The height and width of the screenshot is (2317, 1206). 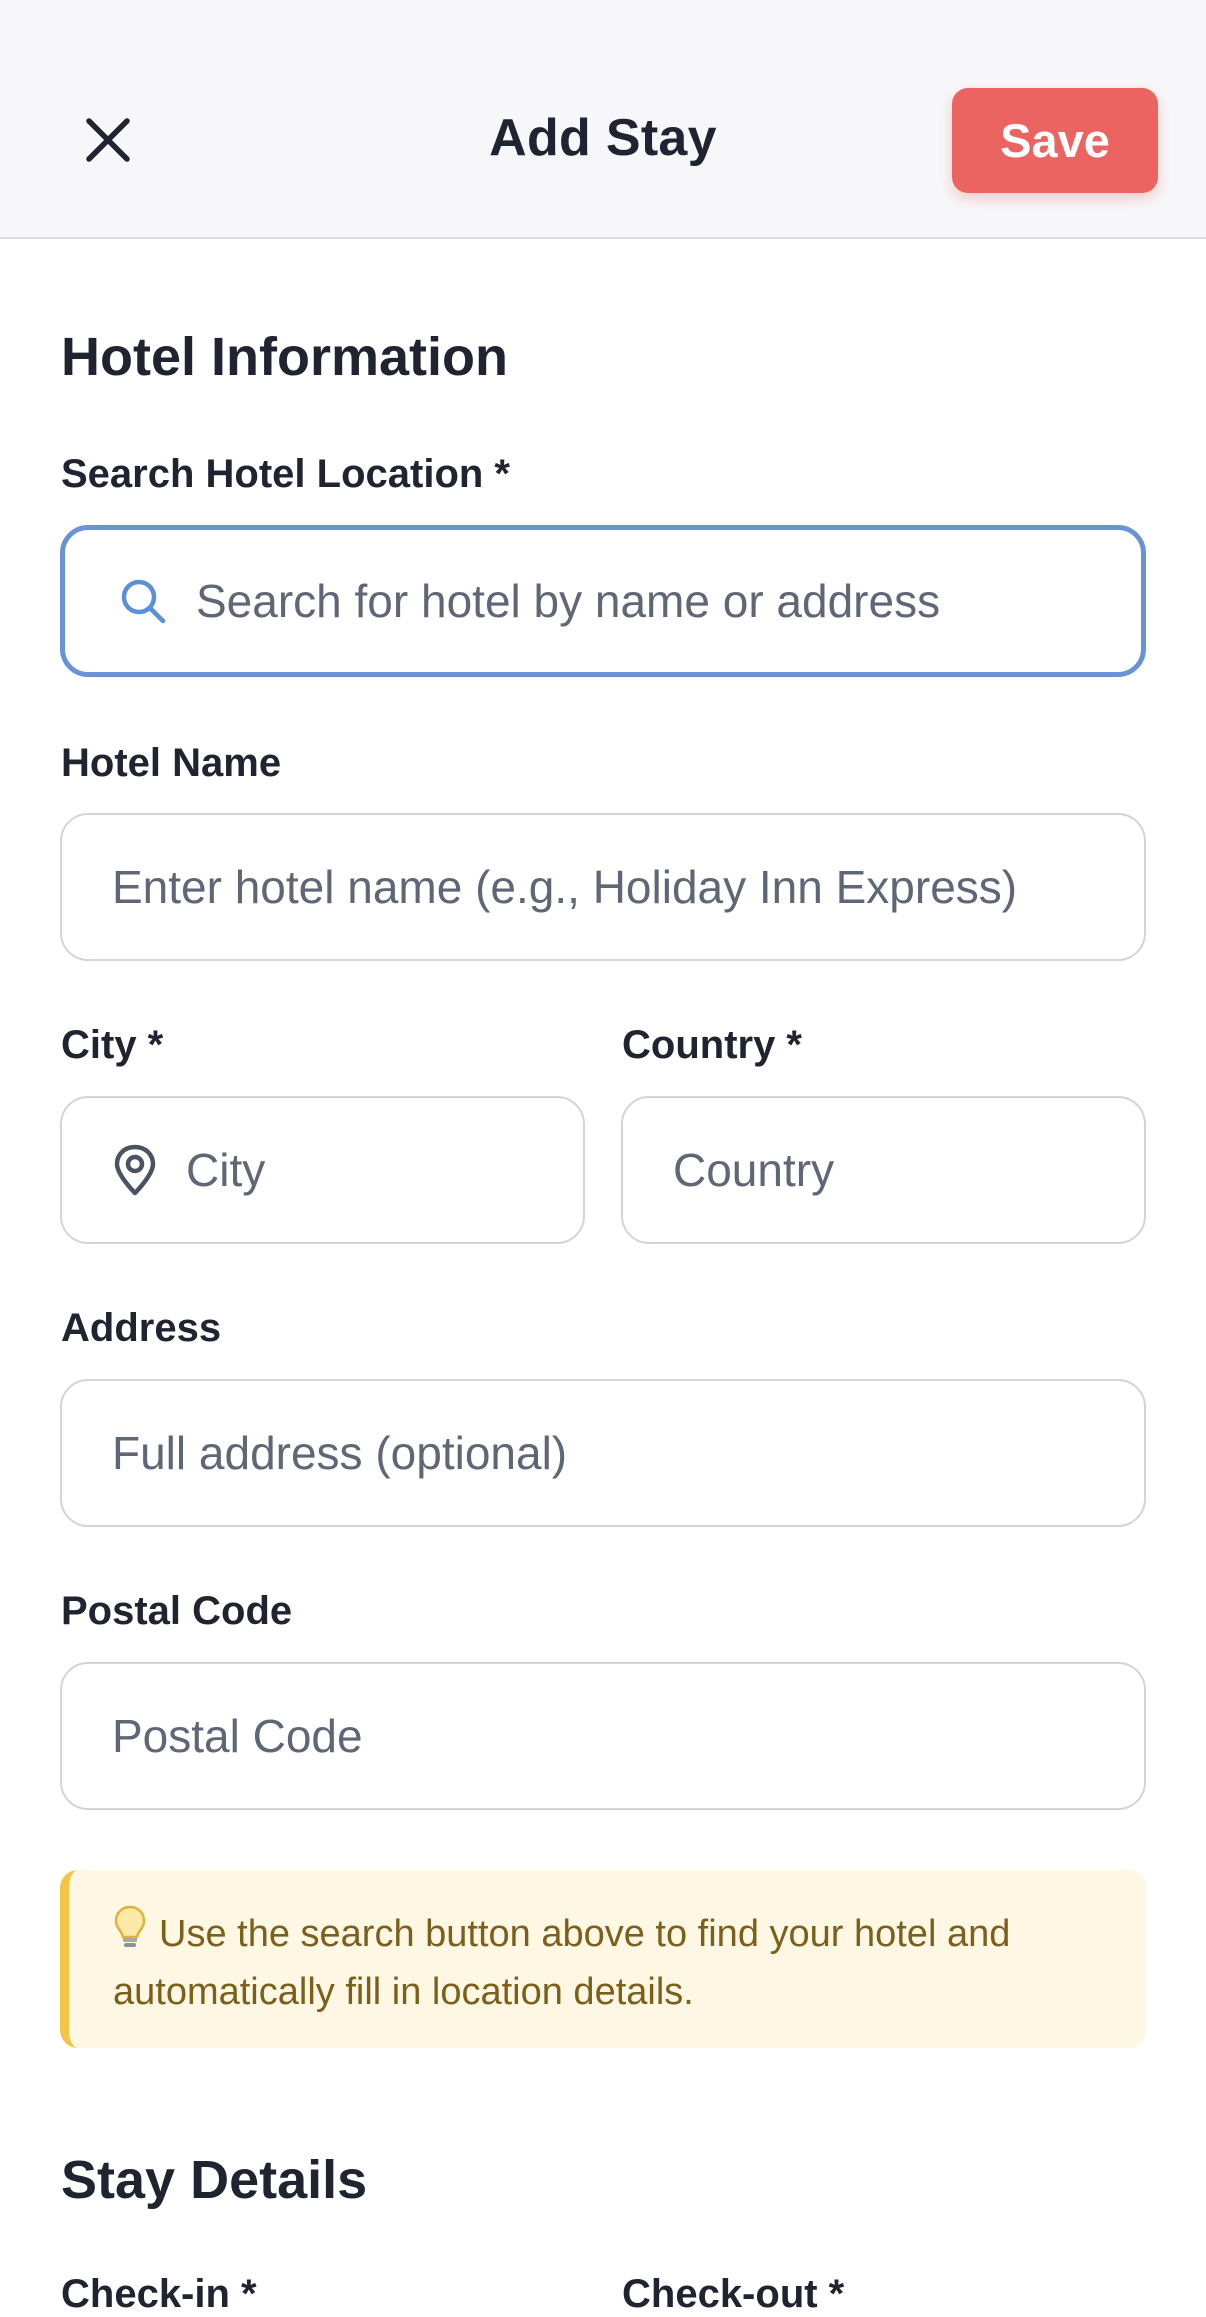 I want to click on search-hotel-label: Search Hotel Location *, so click(x=285, y=474).